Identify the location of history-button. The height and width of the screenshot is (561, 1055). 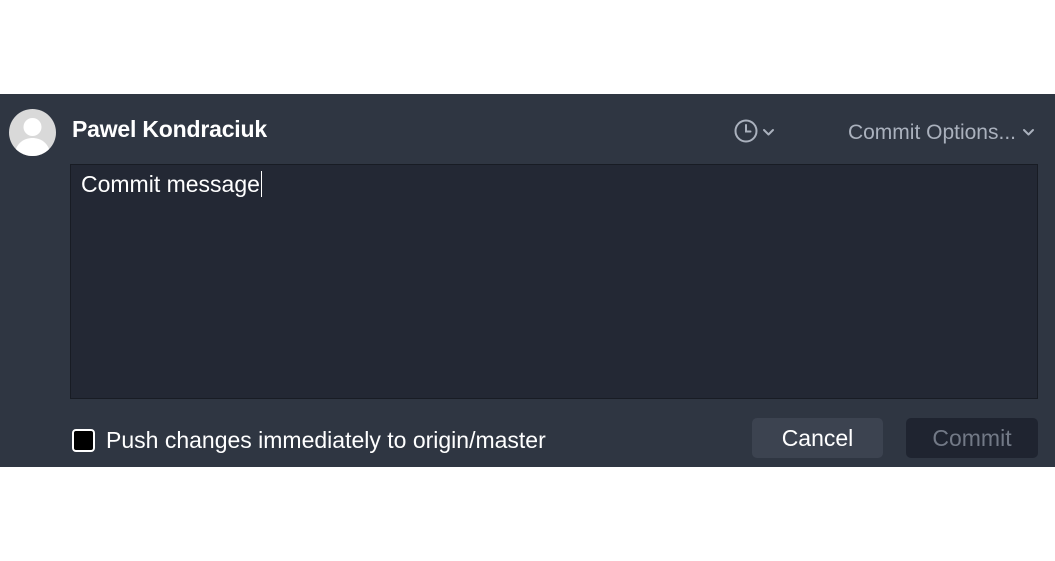
(754, 133).